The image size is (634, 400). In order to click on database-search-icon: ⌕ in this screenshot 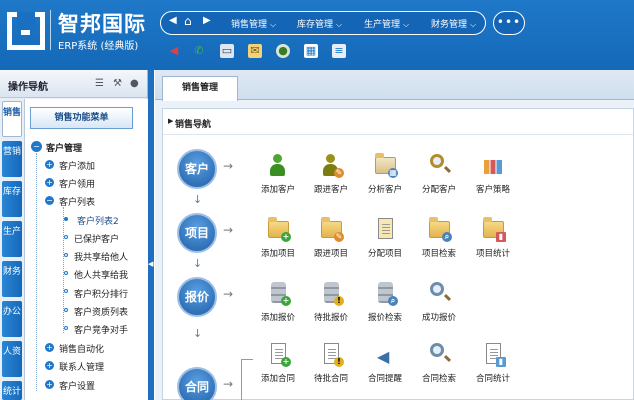, I will do `click(385, 293)`.